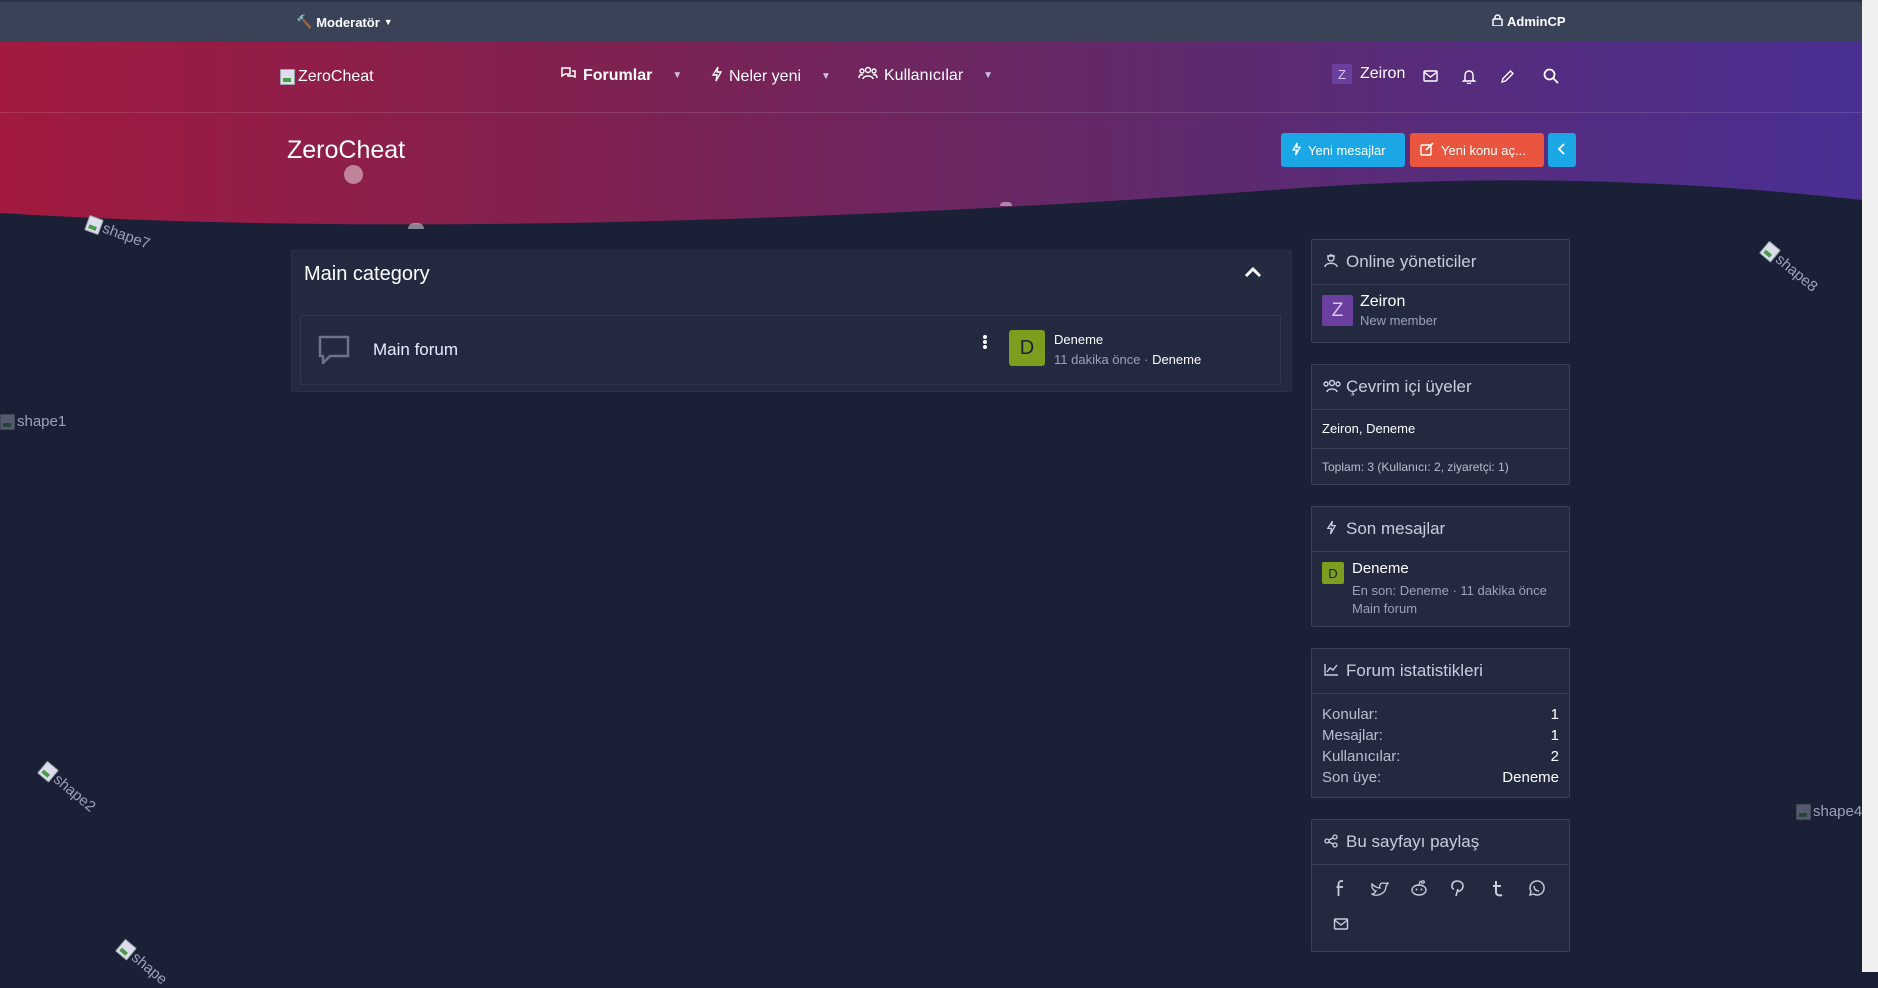 The height and width of the screenshot is (988, 1878). I want to click on pinterest-icon, so click(1458, 888).